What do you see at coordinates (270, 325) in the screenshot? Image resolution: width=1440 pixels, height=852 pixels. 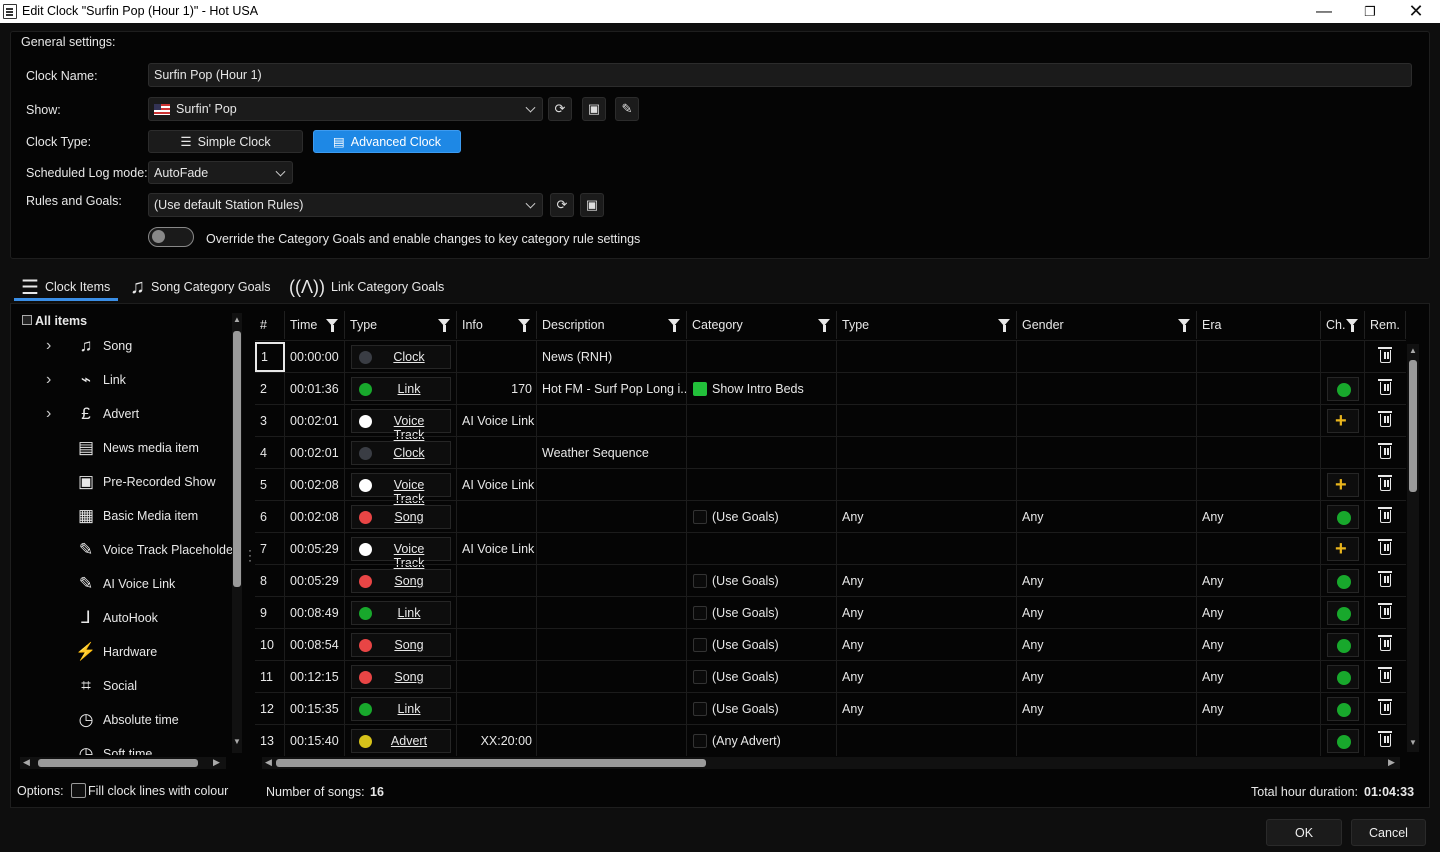 I see `column-header-number: #` at bounding box center [270, 325].